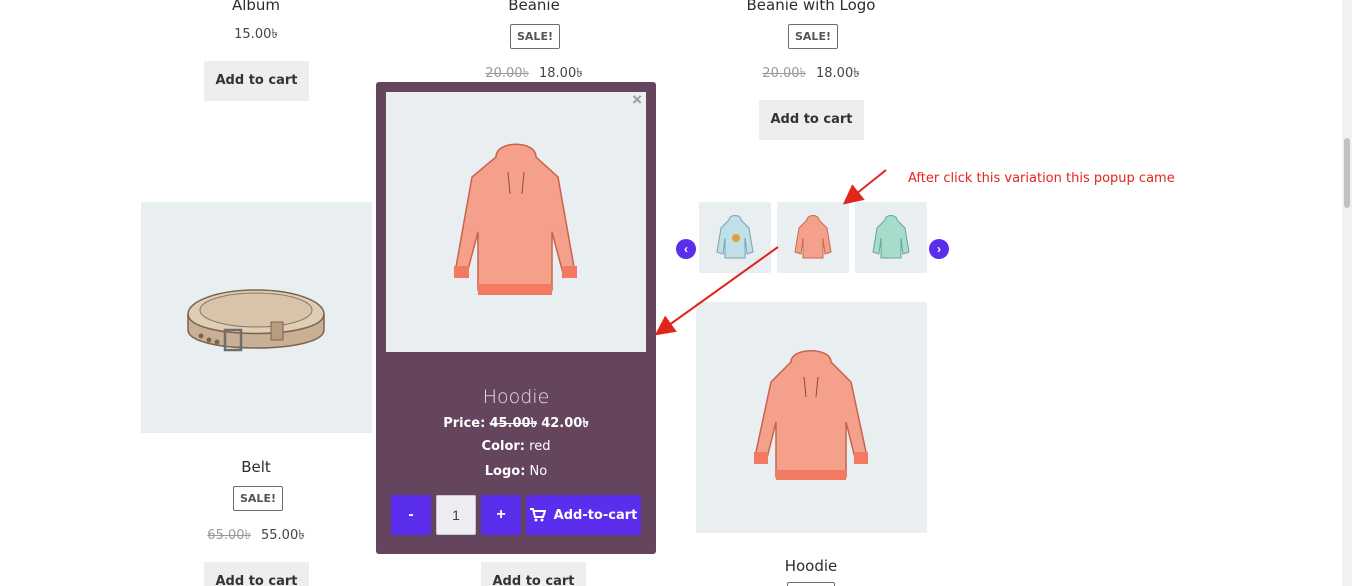 The width and height of the screenshot is (1352, 586). What do you see at coordinates (258, 498) in the screenshot?
I see `sale-badge-belt: SALE!` at bounding box center [258, 498].